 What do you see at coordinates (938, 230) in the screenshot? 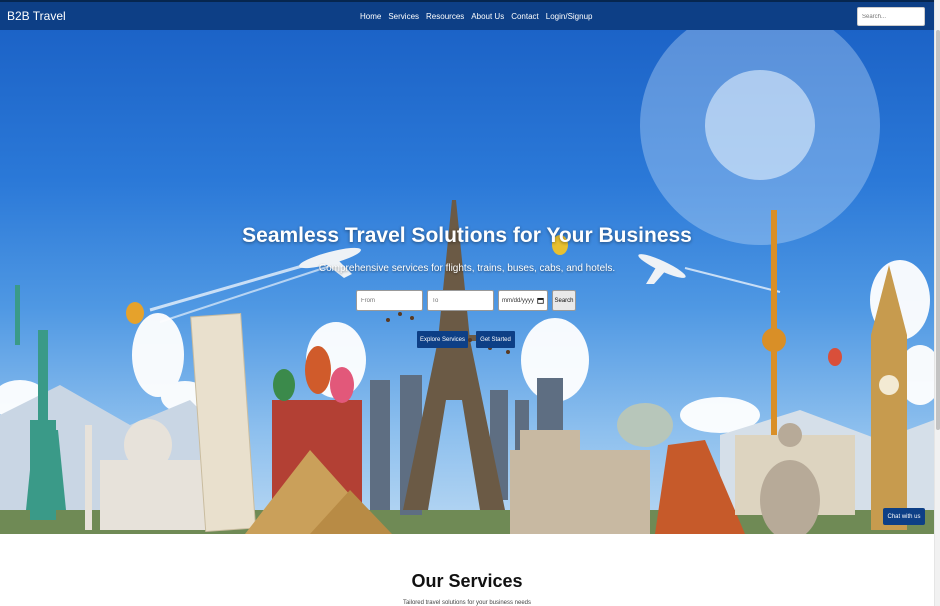
I see `scrollbar-thumb` at bounding box center [938, 230].